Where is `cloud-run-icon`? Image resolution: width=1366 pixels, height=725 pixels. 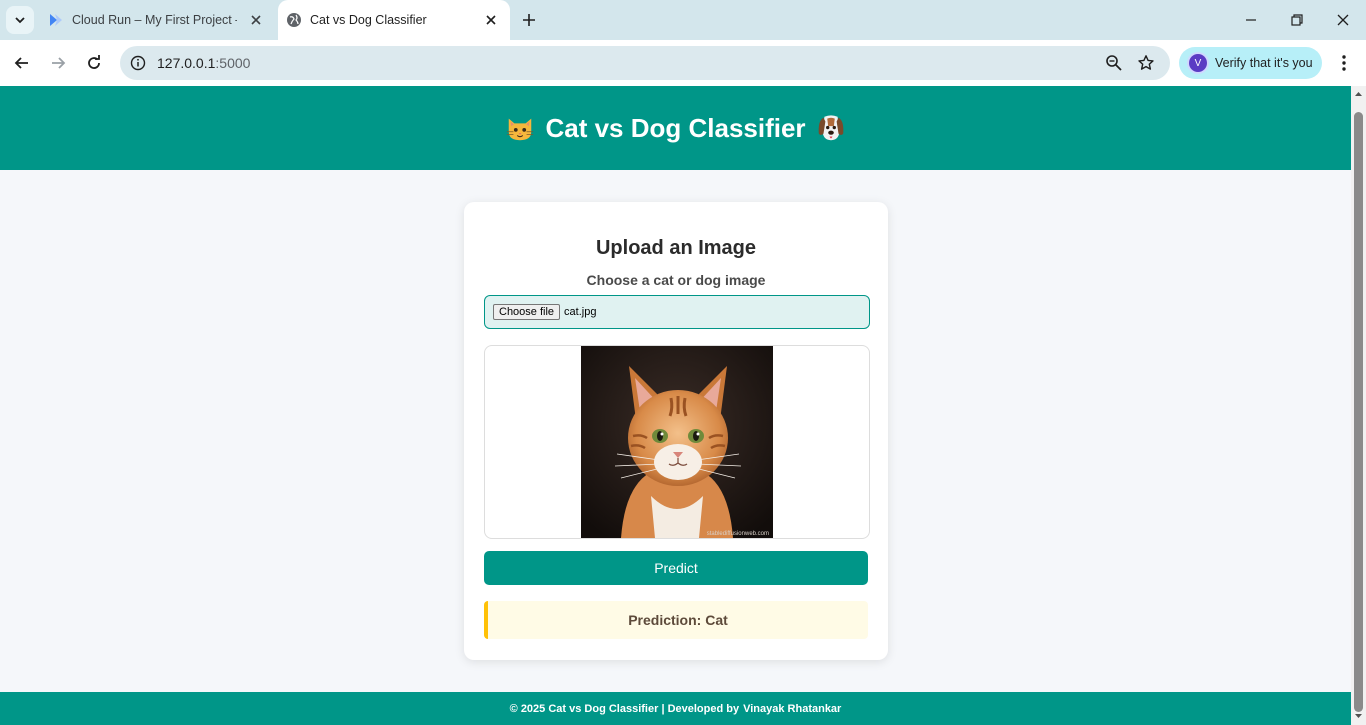
cloud-run-icon is located at coordinates (56, 20).